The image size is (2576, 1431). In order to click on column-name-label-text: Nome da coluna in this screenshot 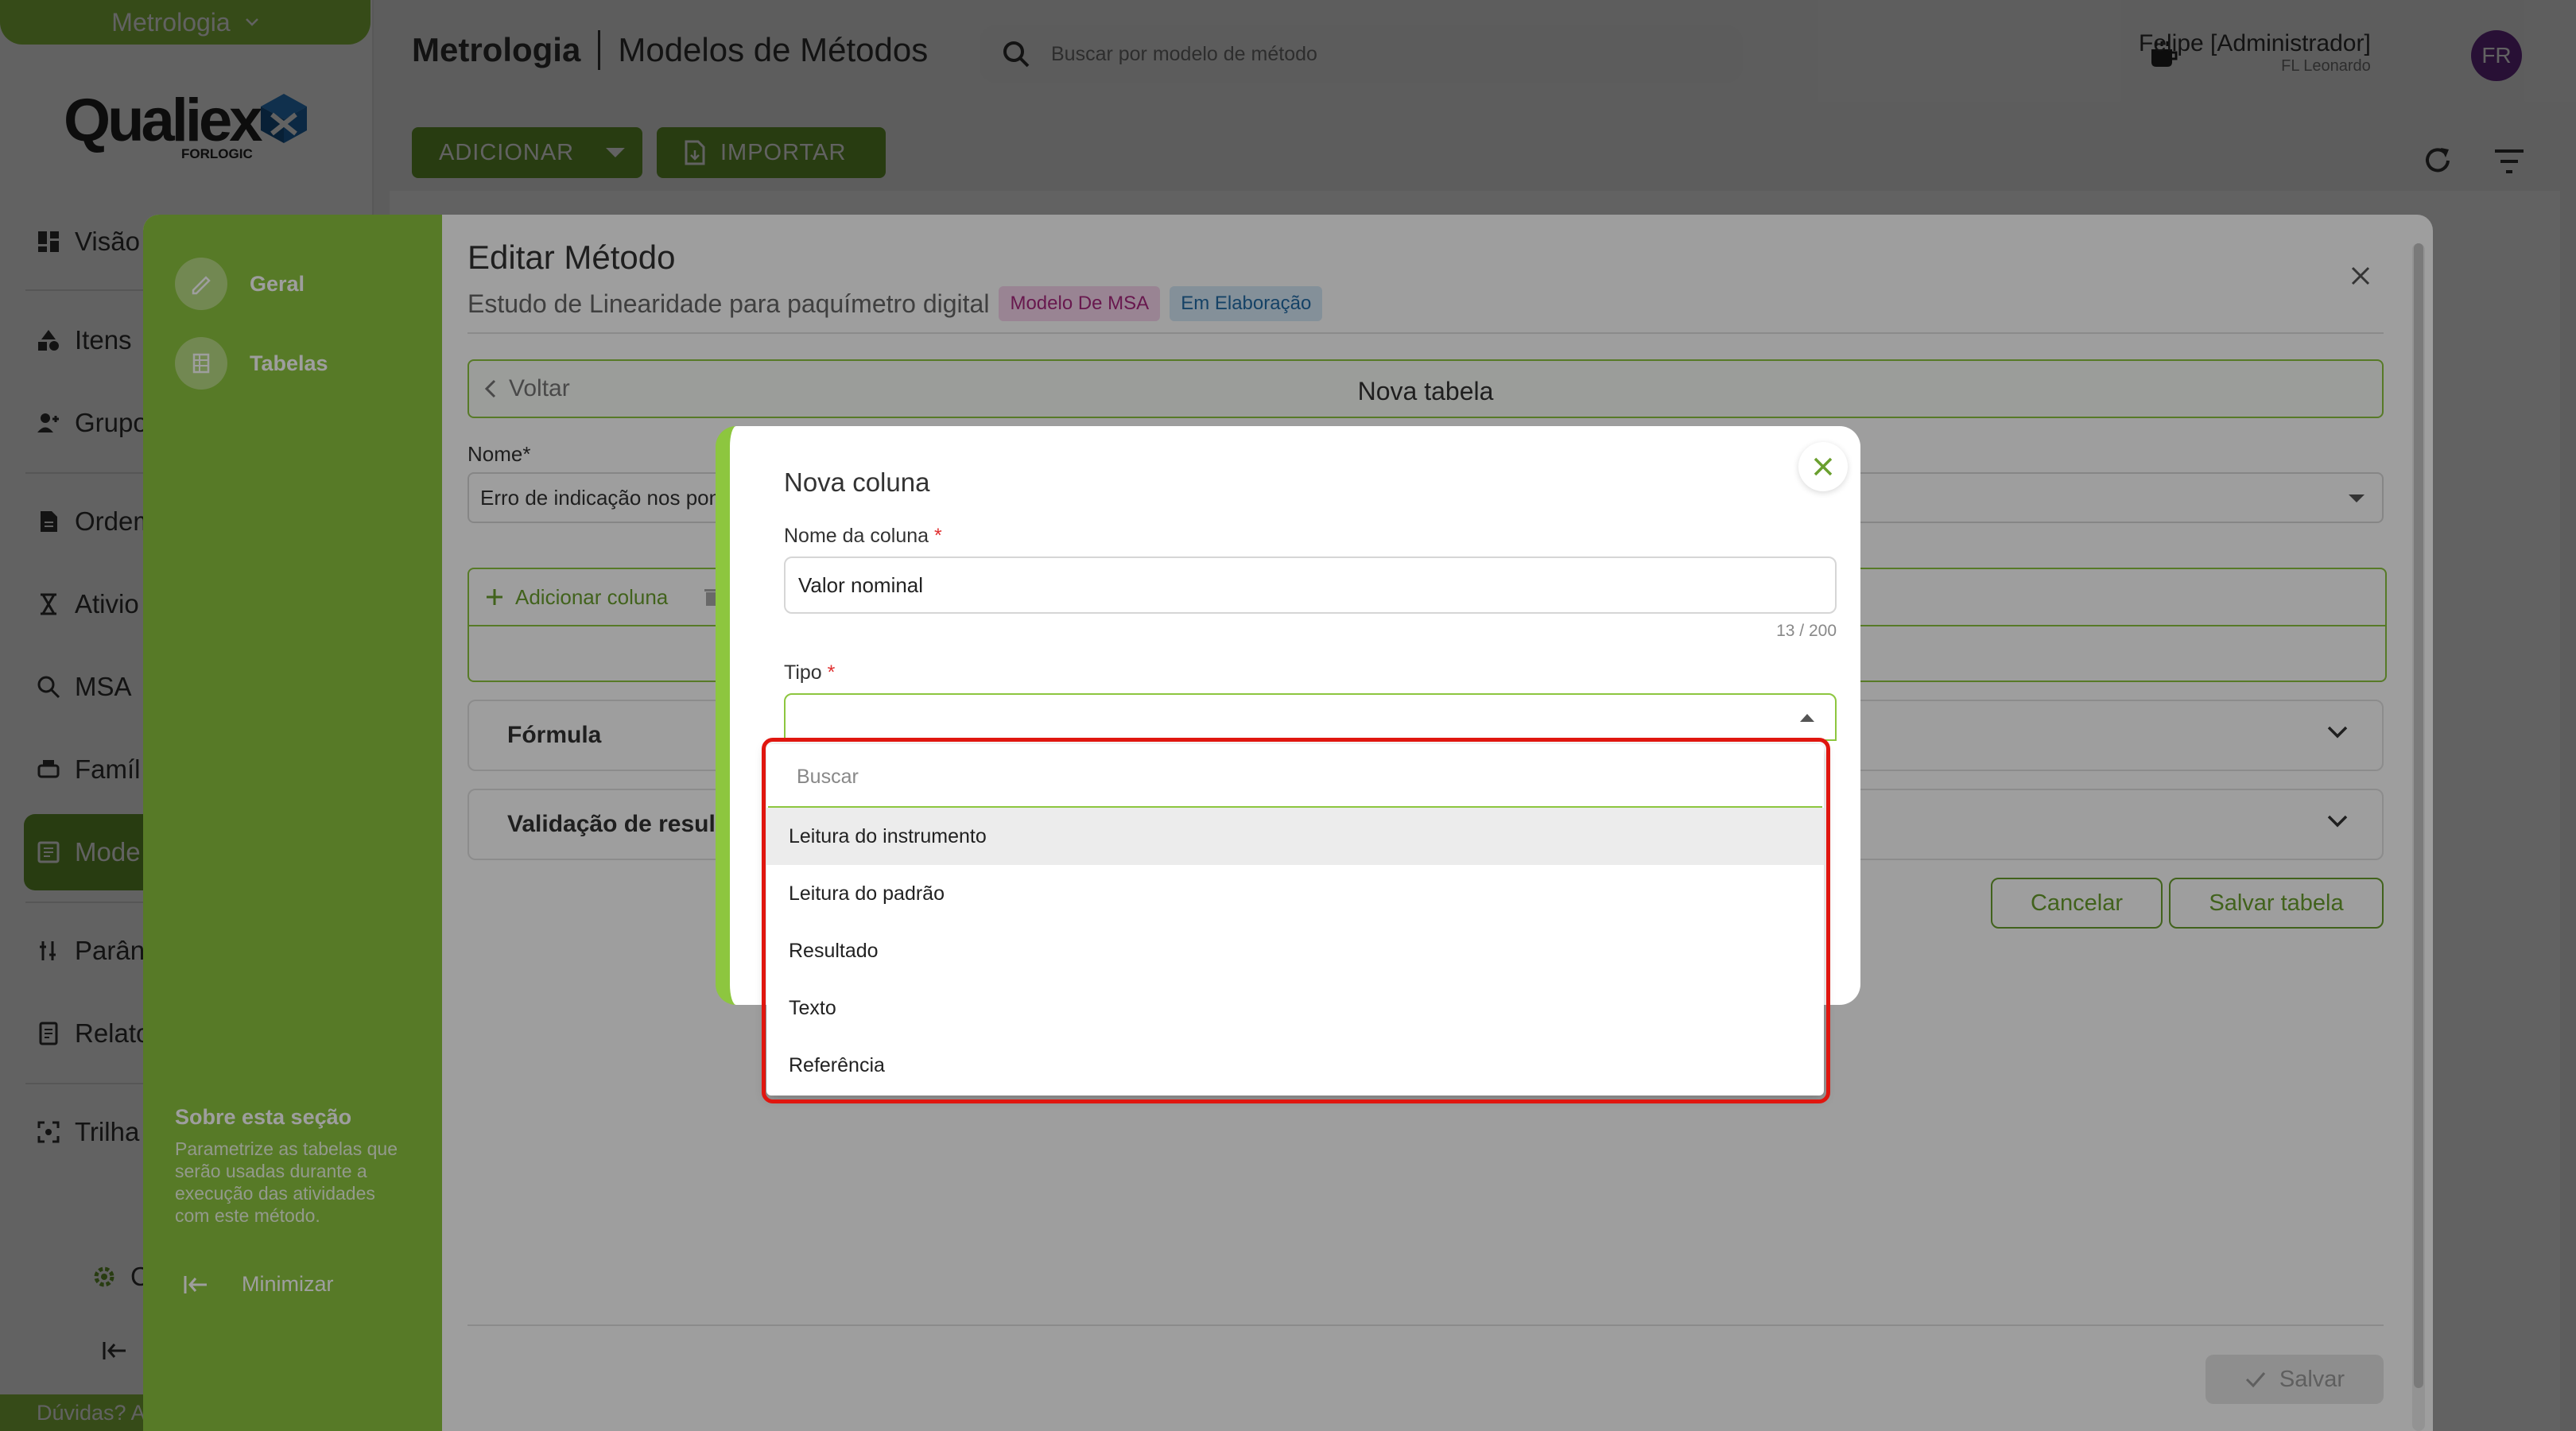, I will do `click(856, 536)`.